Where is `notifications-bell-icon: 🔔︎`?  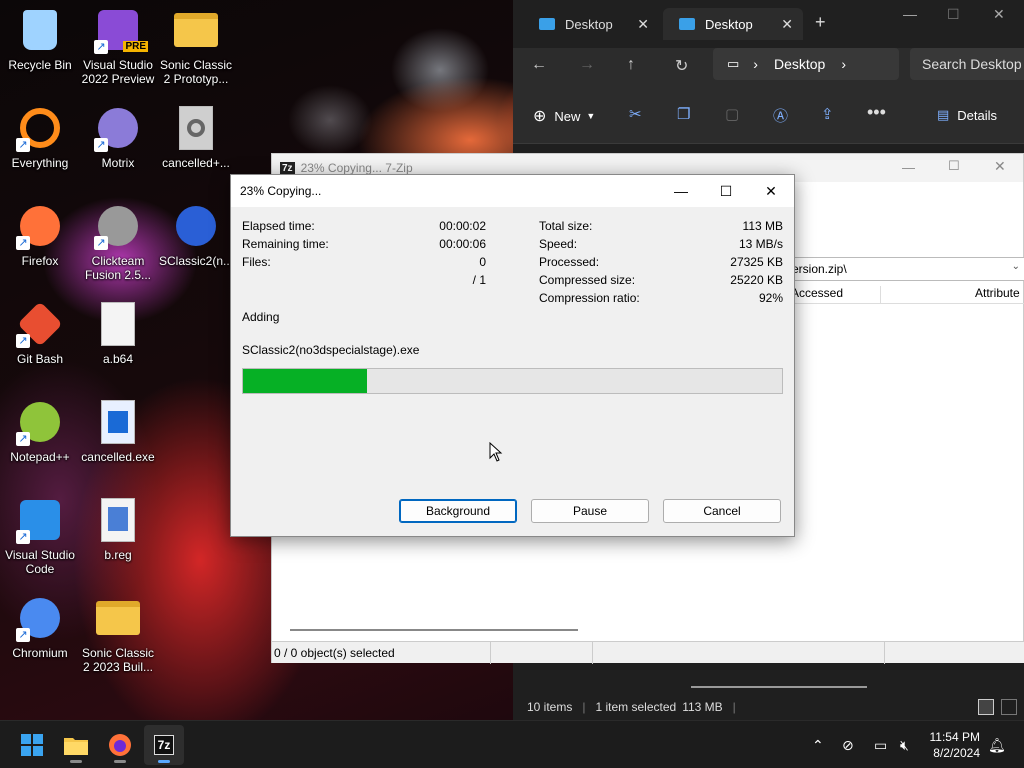 notifications-bell-icon: 🔔︎ is located at coordinates (997, 744).